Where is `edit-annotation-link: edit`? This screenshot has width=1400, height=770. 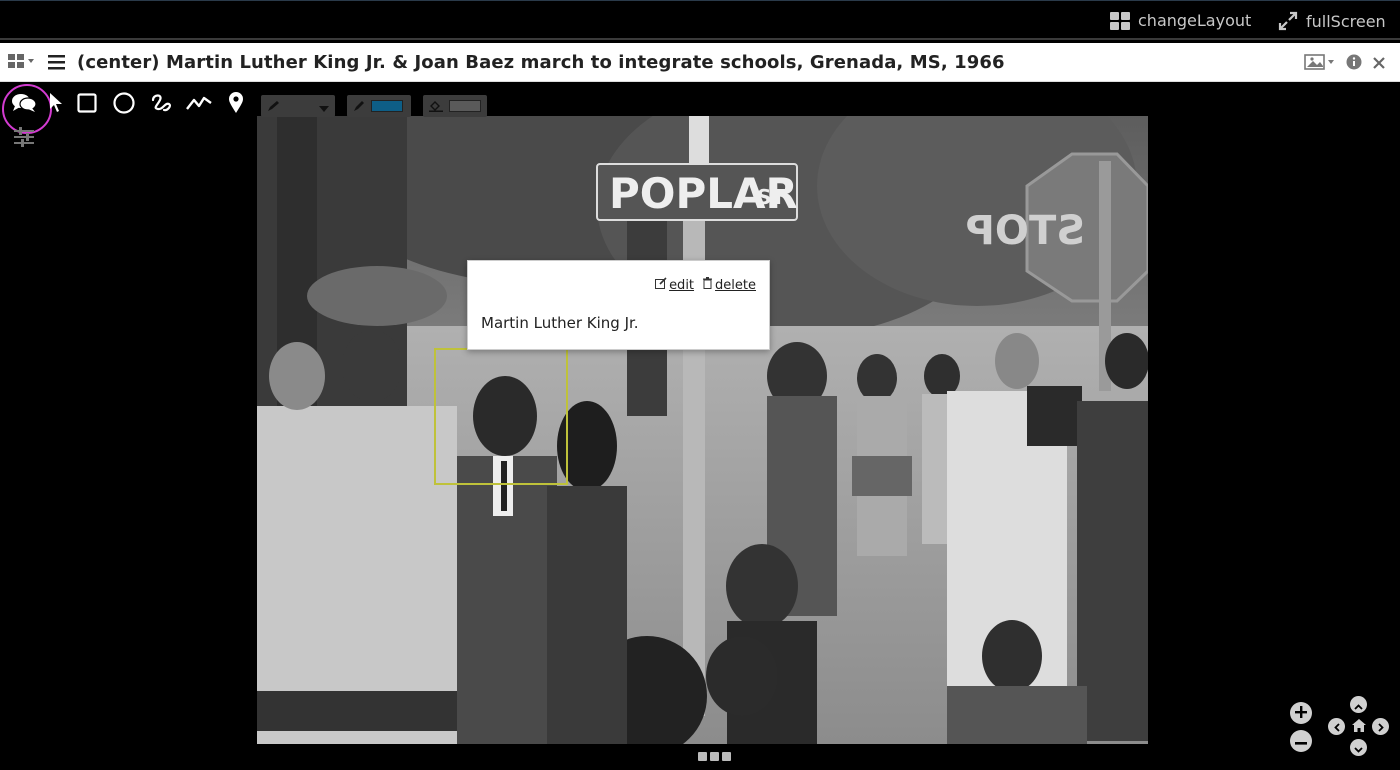
edit-annotation-link: edit is located at coordinates (674, 285).